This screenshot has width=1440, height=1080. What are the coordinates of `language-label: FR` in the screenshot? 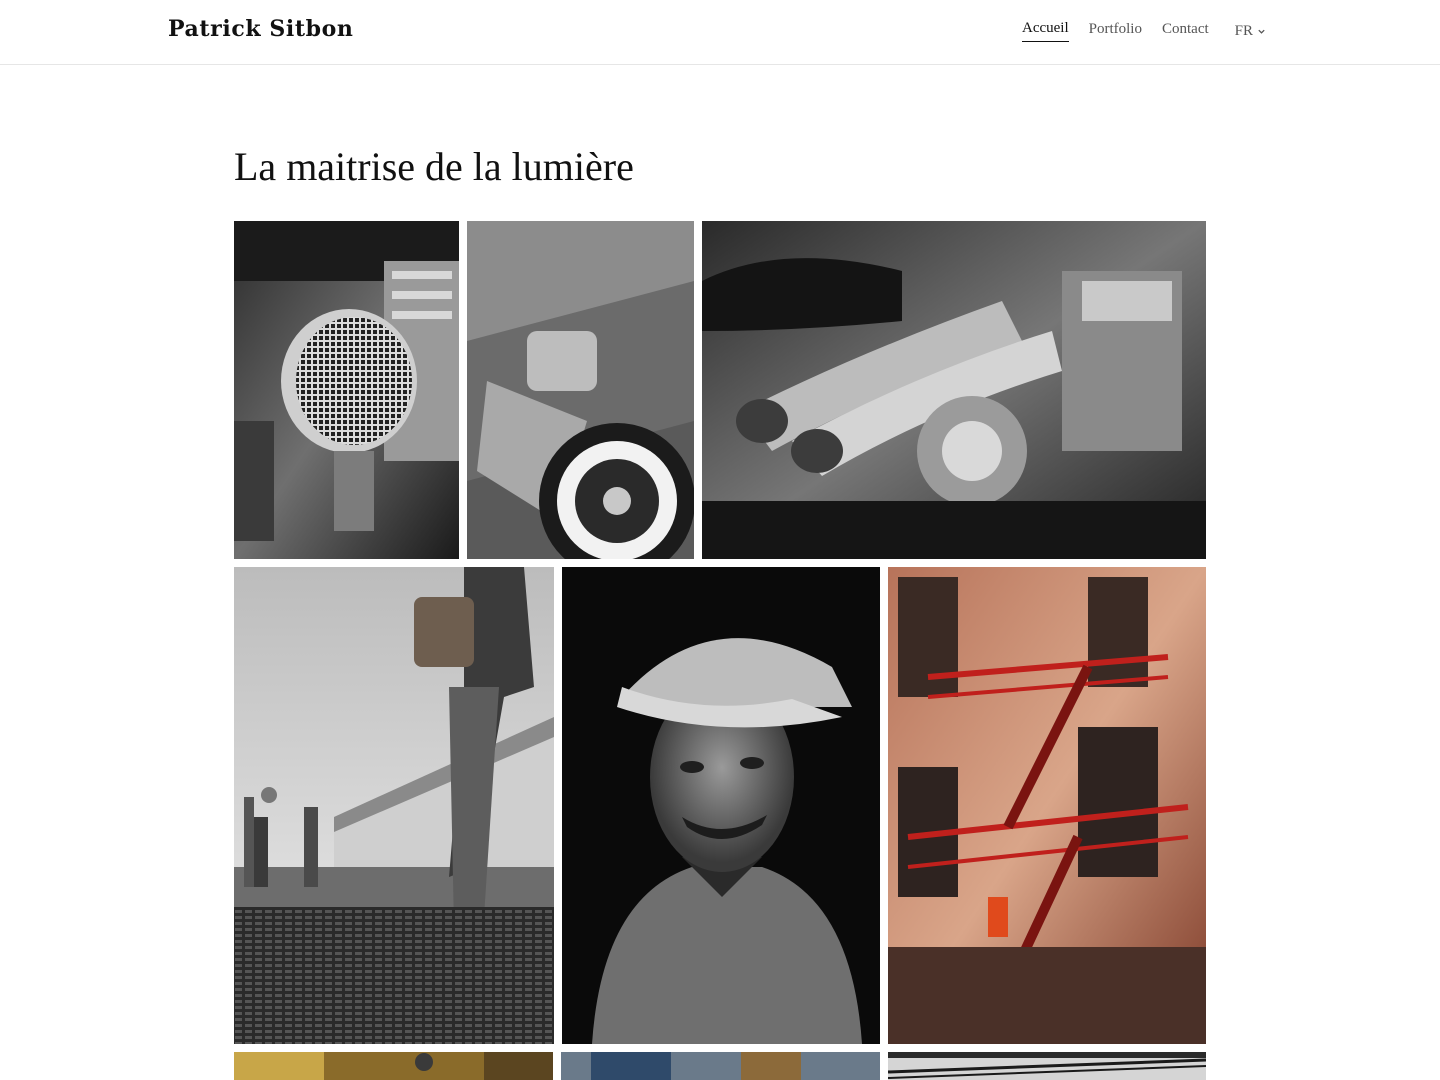 It's located at (1243, 30).